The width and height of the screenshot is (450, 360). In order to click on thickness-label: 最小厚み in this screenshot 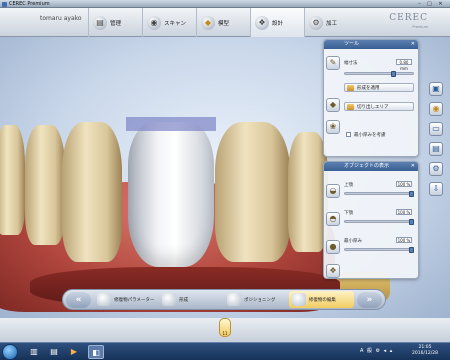, I will do `click(353, 241)`.